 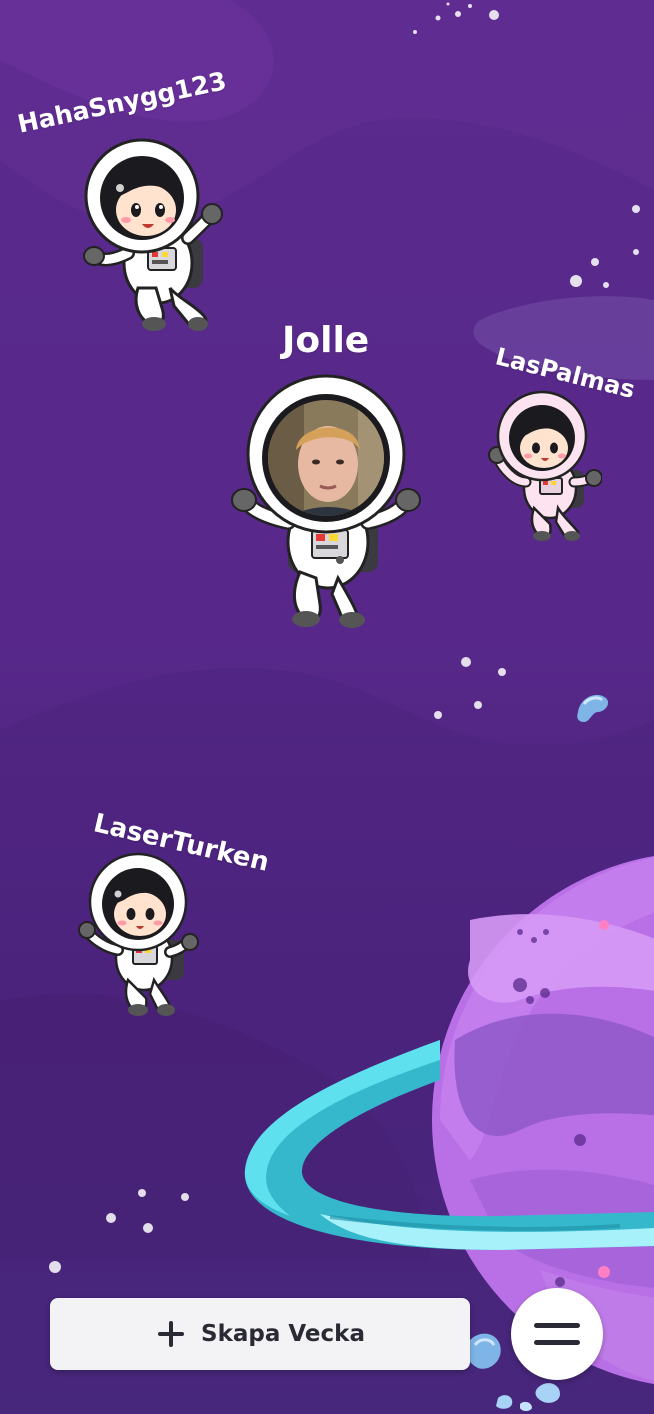 I want to click on plus-icon, so click(x=171, y=1334).